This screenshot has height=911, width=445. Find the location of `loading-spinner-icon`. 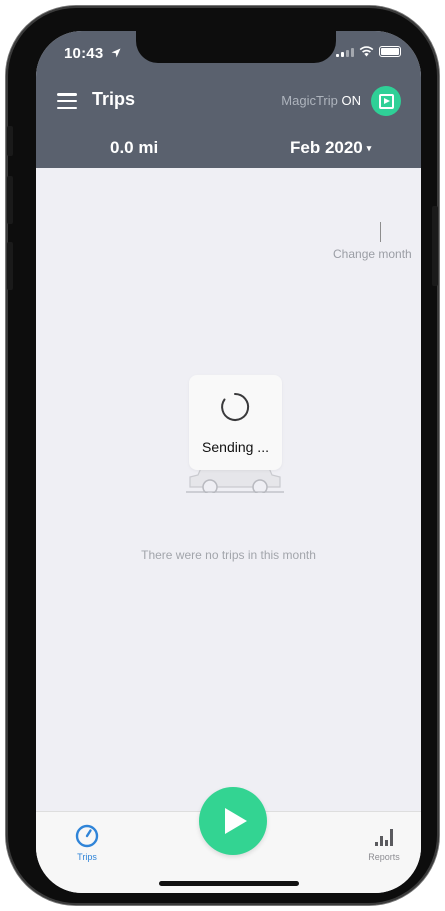

loading-spinner-icon is located at coordinates (235, 406).